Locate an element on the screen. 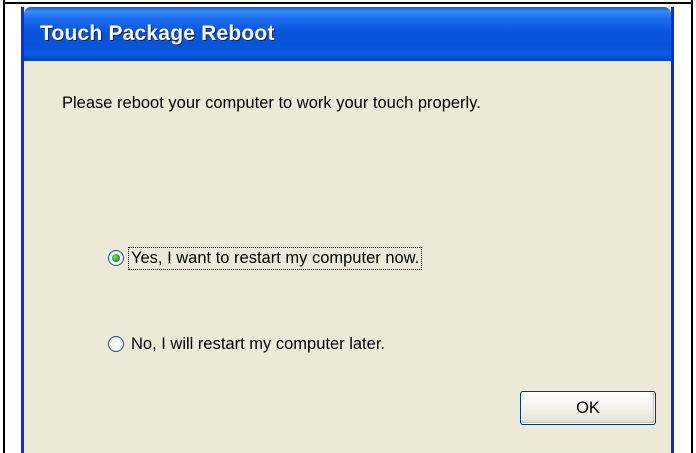 This screenshot has height=453, width=696. restart-now-label: Yes, I want to restart my computer now. is located at coordinates (275, 258).